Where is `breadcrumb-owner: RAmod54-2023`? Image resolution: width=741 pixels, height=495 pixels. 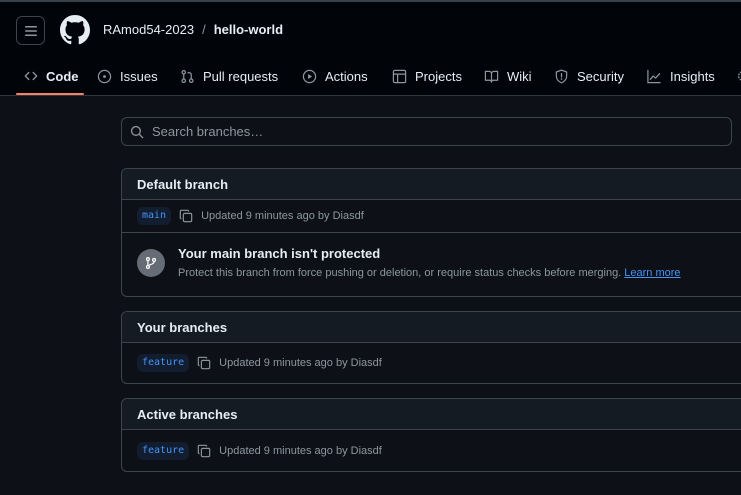 breadcrumb-owner: RAmod54-2023 is located at coordinates (148, 29).